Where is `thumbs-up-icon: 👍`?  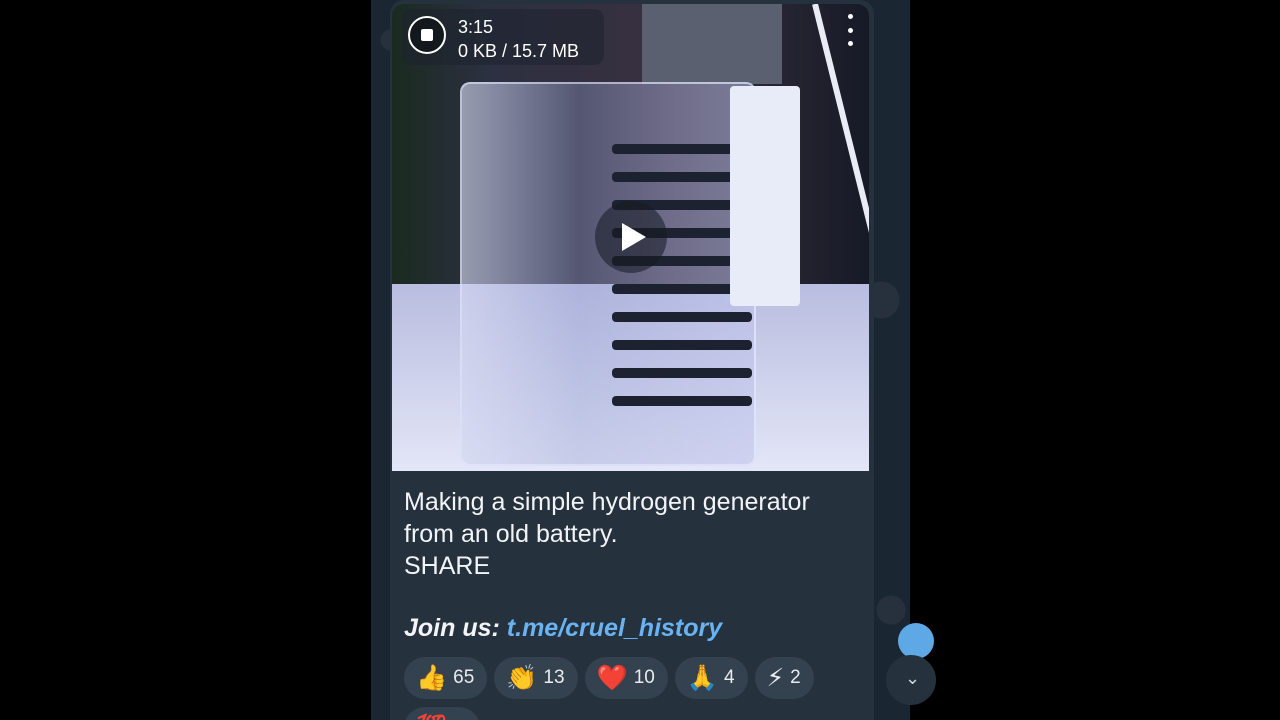
thumbs-up-icon: 👍 is located at coordinates (432, 677).